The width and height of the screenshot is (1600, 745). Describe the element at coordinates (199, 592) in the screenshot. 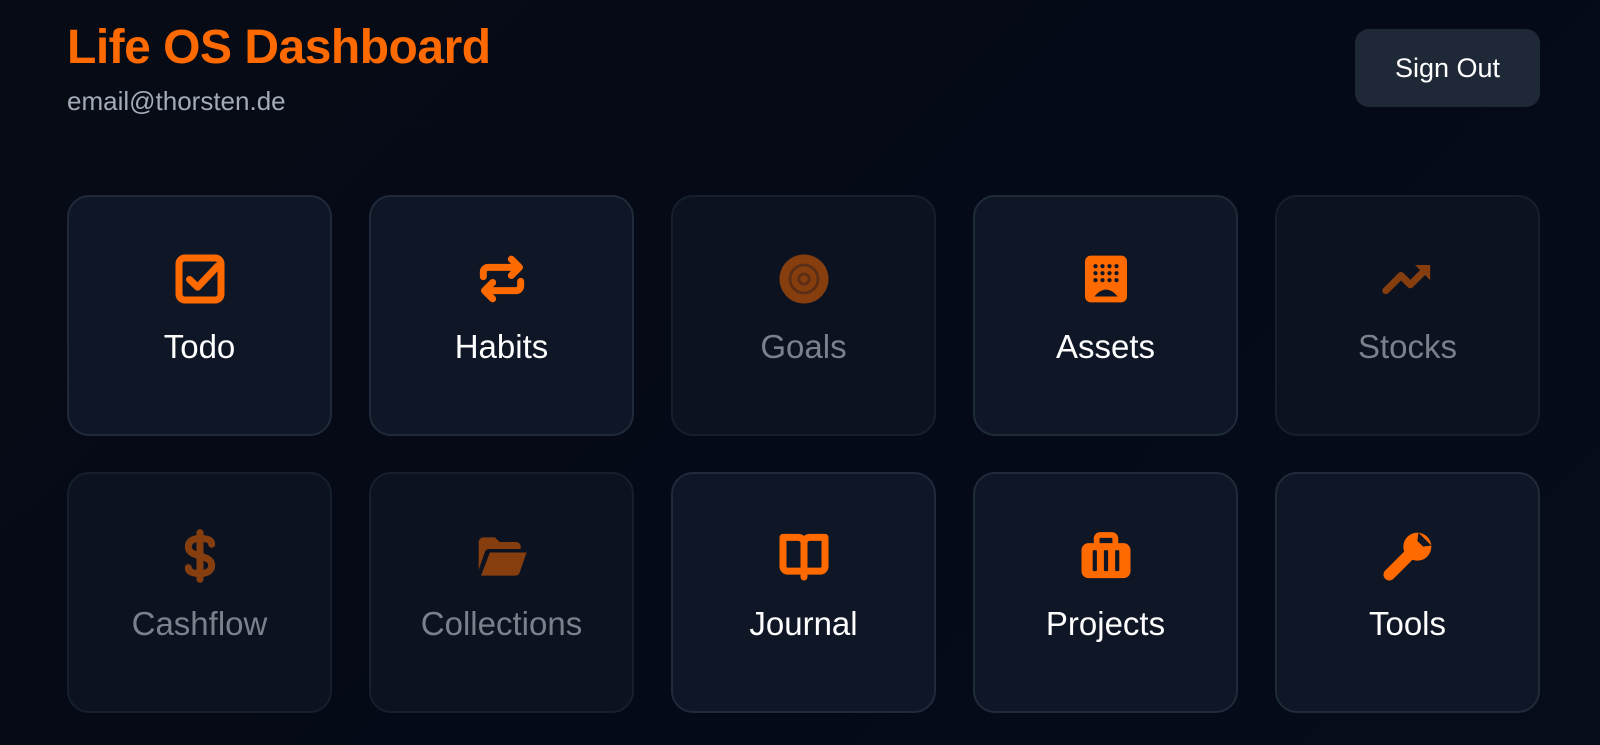

I see `tile-cashflow: Cashflow` at that location.